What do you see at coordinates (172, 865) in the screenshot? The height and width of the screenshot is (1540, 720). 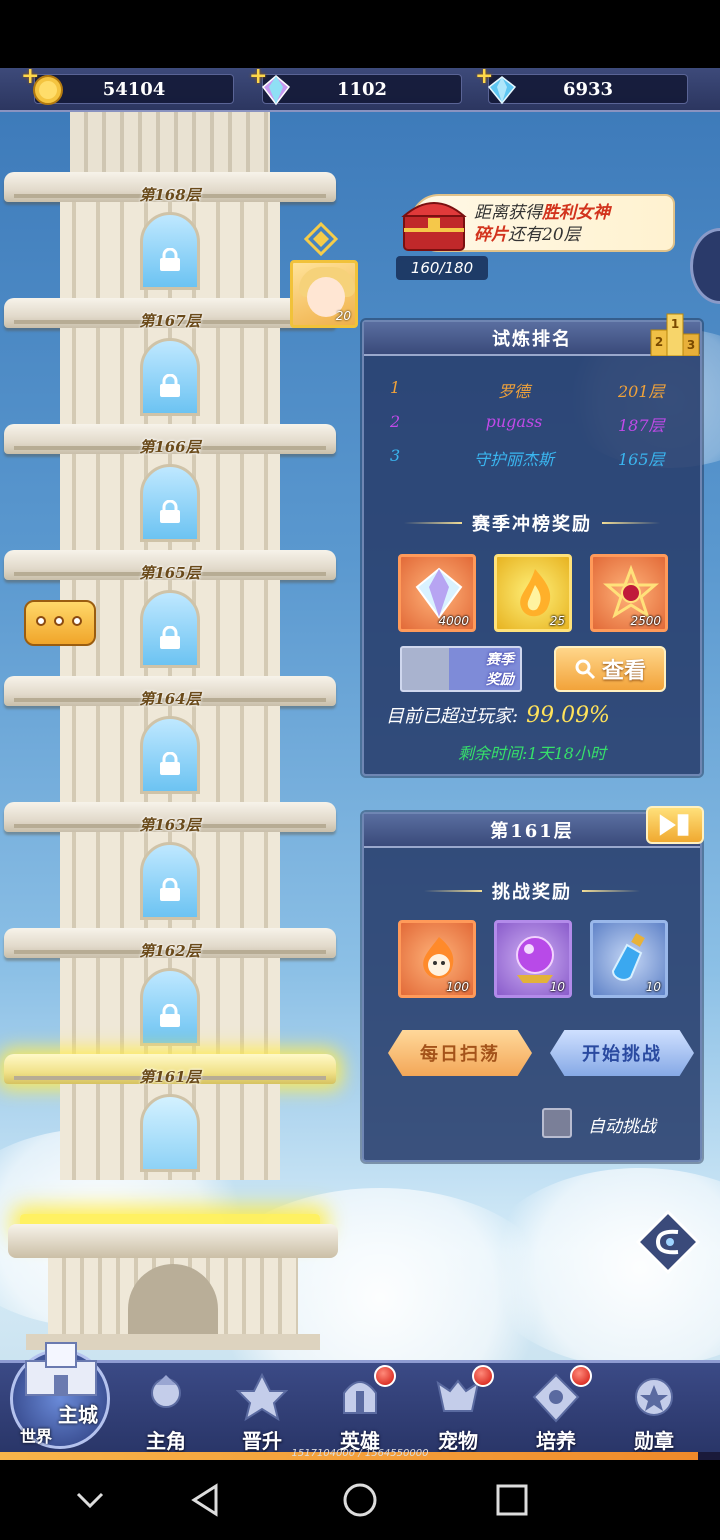 I see `floor-163: 第163层` at bounding box center [172, 865].